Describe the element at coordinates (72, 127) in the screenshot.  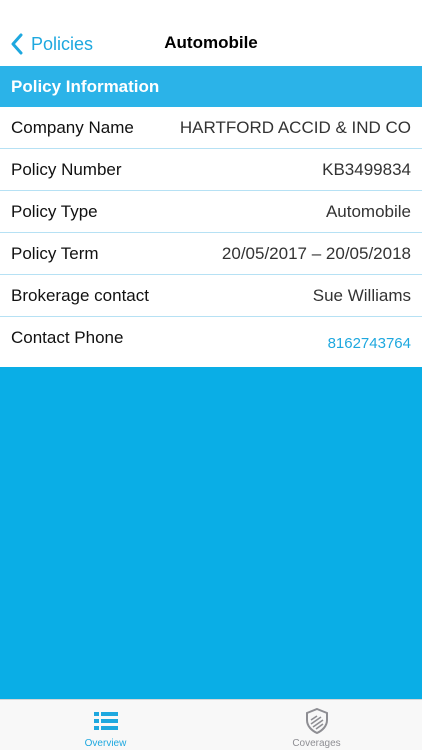
I see `row-label: Company Name` at that location.